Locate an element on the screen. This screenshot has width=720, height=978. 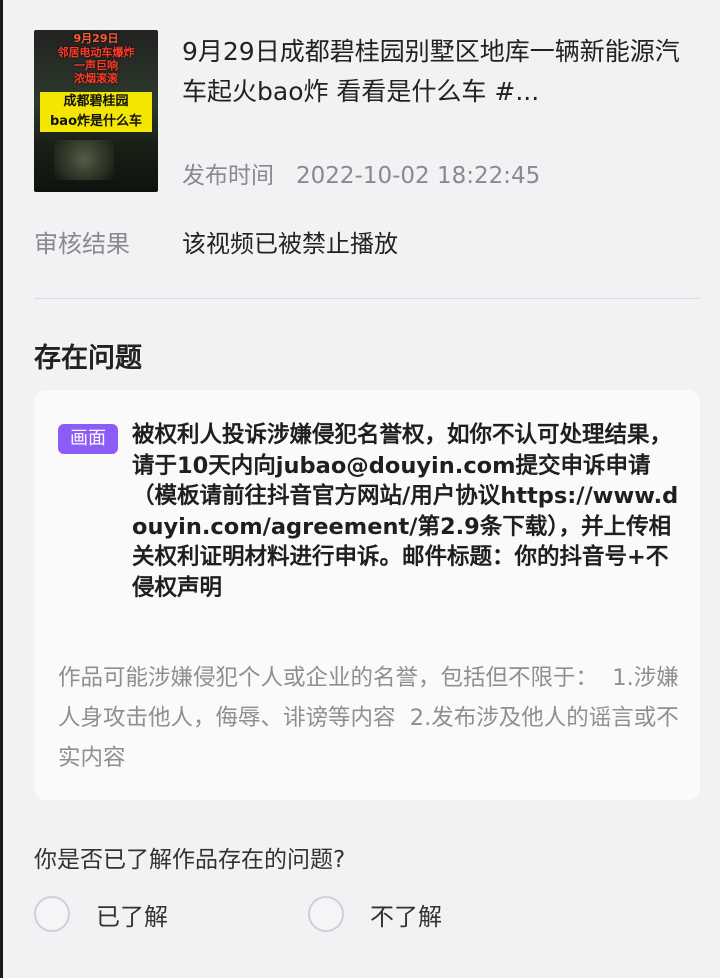
video-thumbnail: 9月29日 邻居电动车爆炸 一声巨响 浓烟滚滚 成都碧桂园 bao炸是什么车 is located at coordinates (96, 111).